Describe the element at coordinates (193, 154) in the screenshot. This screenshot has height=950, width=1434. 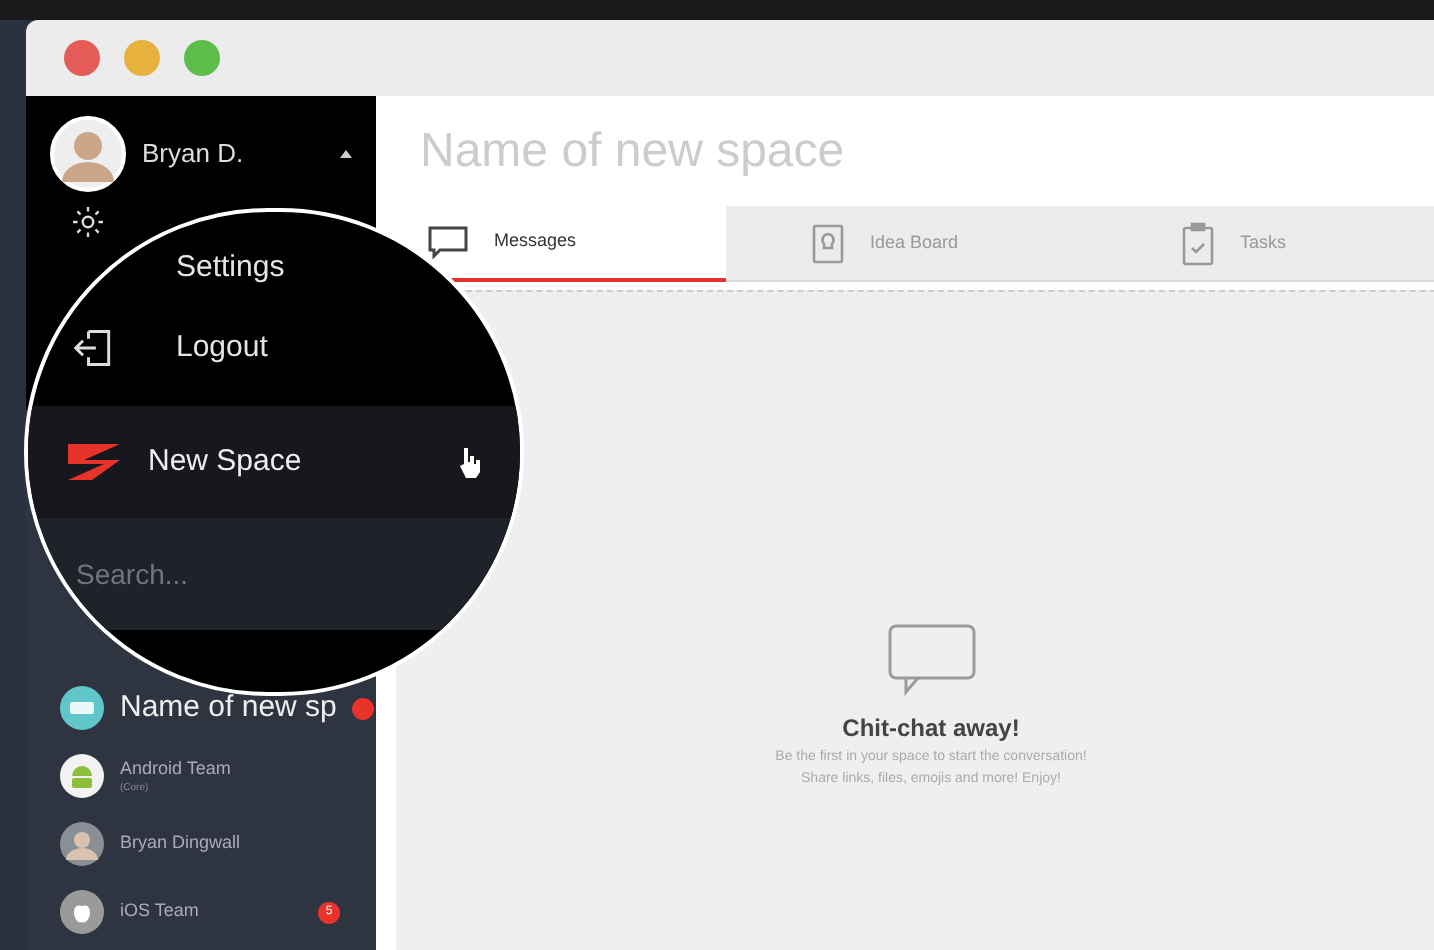
I see `user-name: Bryan D.` at that location.